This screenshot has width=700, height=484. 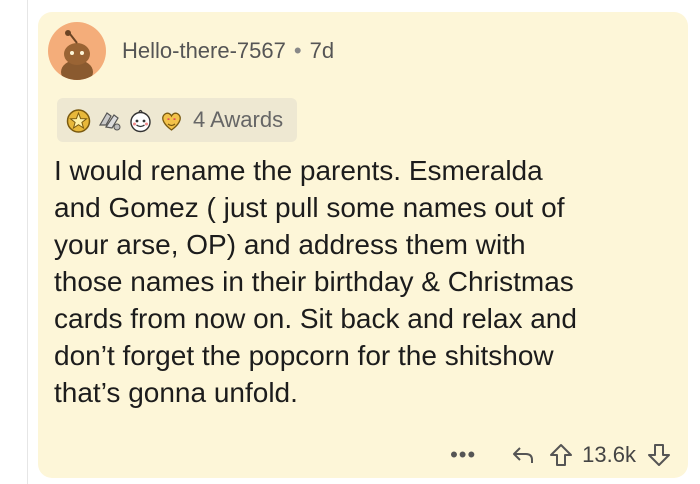 What do you see at coordinates (659, 455) in the screenshot?
I see `downvote-arrow-icon` at bounding box center [659, 455].